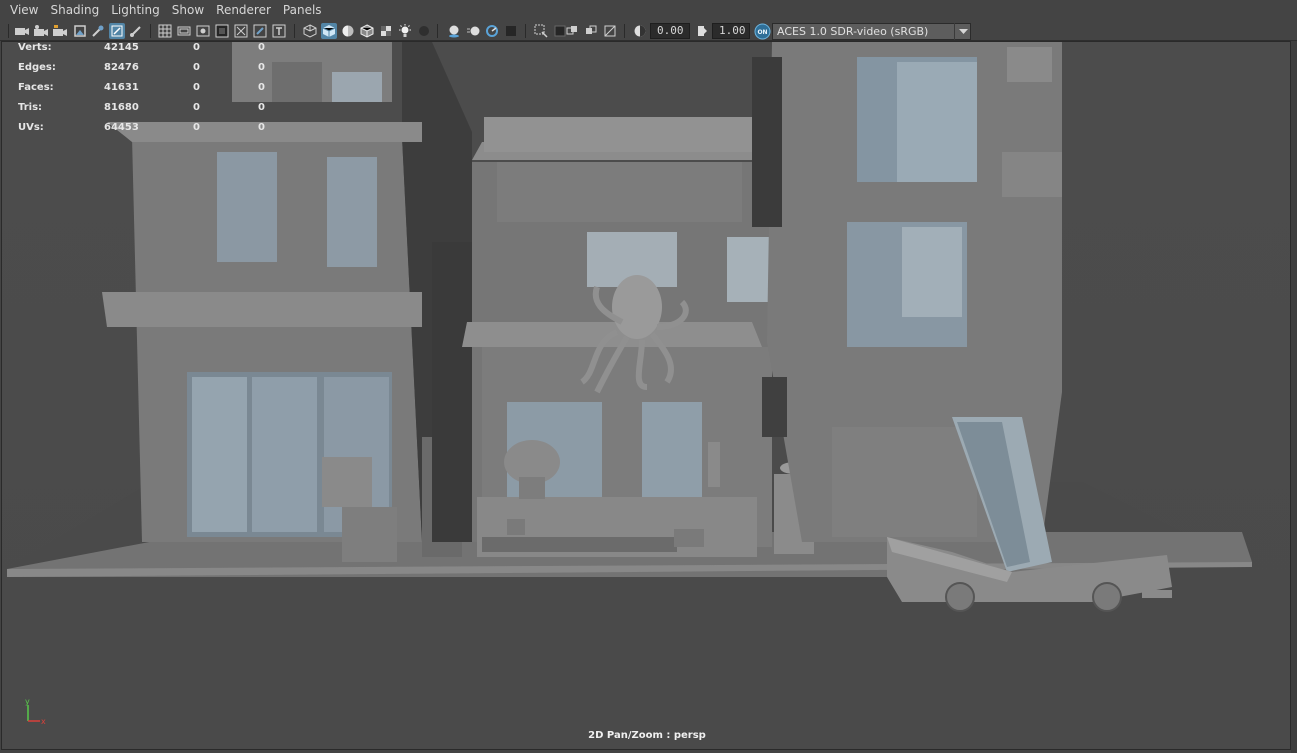 This screenshot has width=1297, height=753. Describe the element at coordinates (310, 31) in the screenshot. I see `wireframe-icon` at that location.